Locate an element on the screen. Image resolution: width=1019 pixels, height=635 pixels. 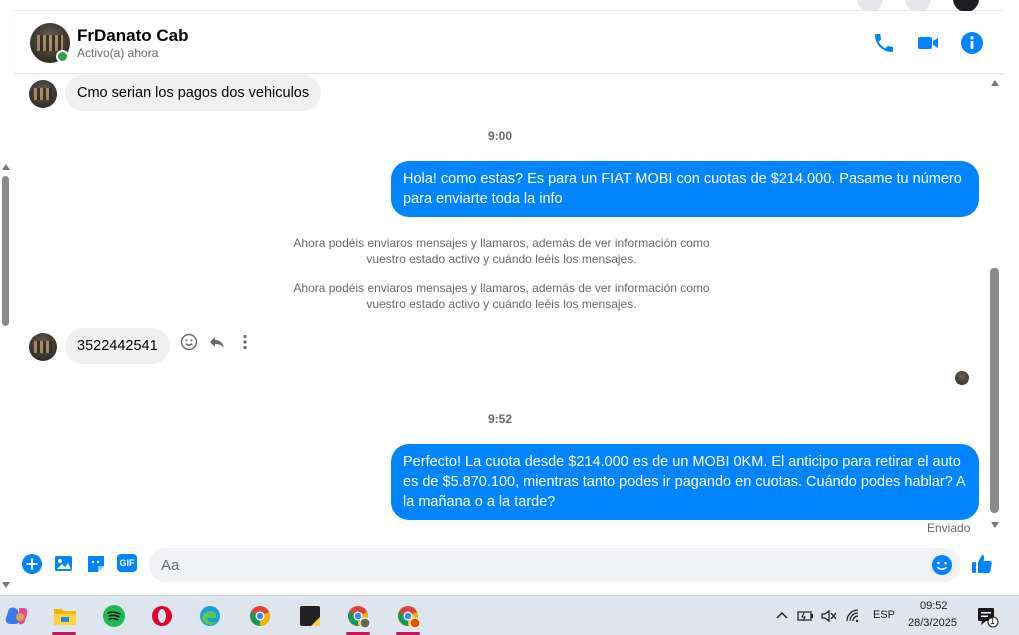
chevron-up-icon is located at coordinates (782, 616).